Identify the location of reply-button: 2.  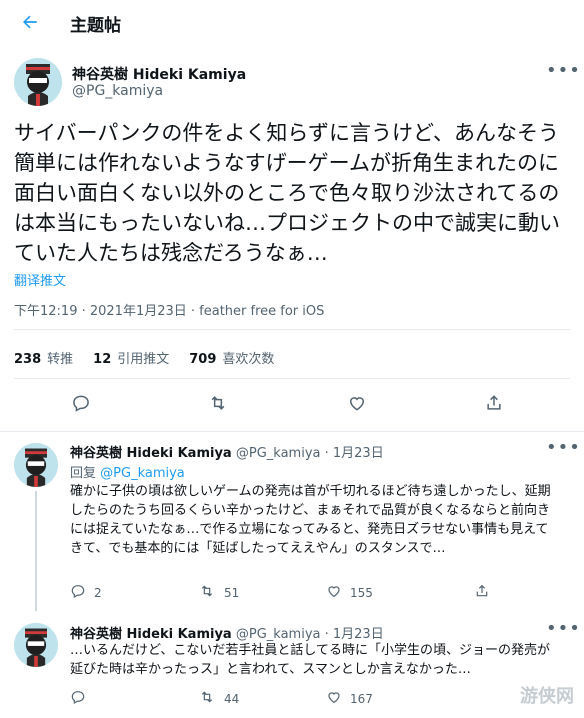
(86, 592).